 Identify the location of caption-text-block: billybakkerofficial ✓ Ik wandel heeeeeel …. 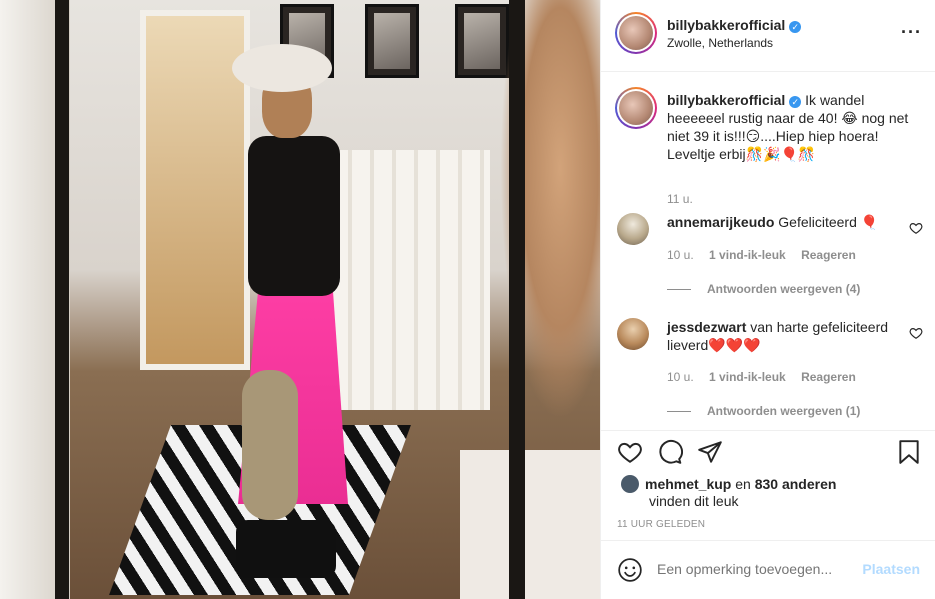
(792, 127).